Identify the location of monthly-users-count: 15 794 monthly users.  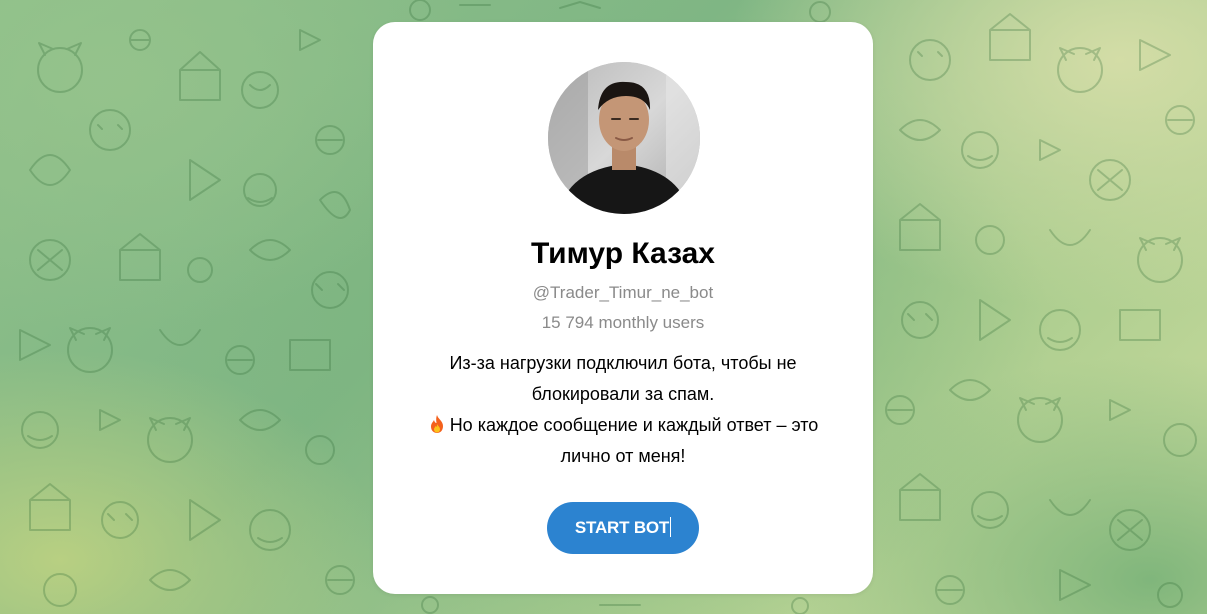
(623, 322).